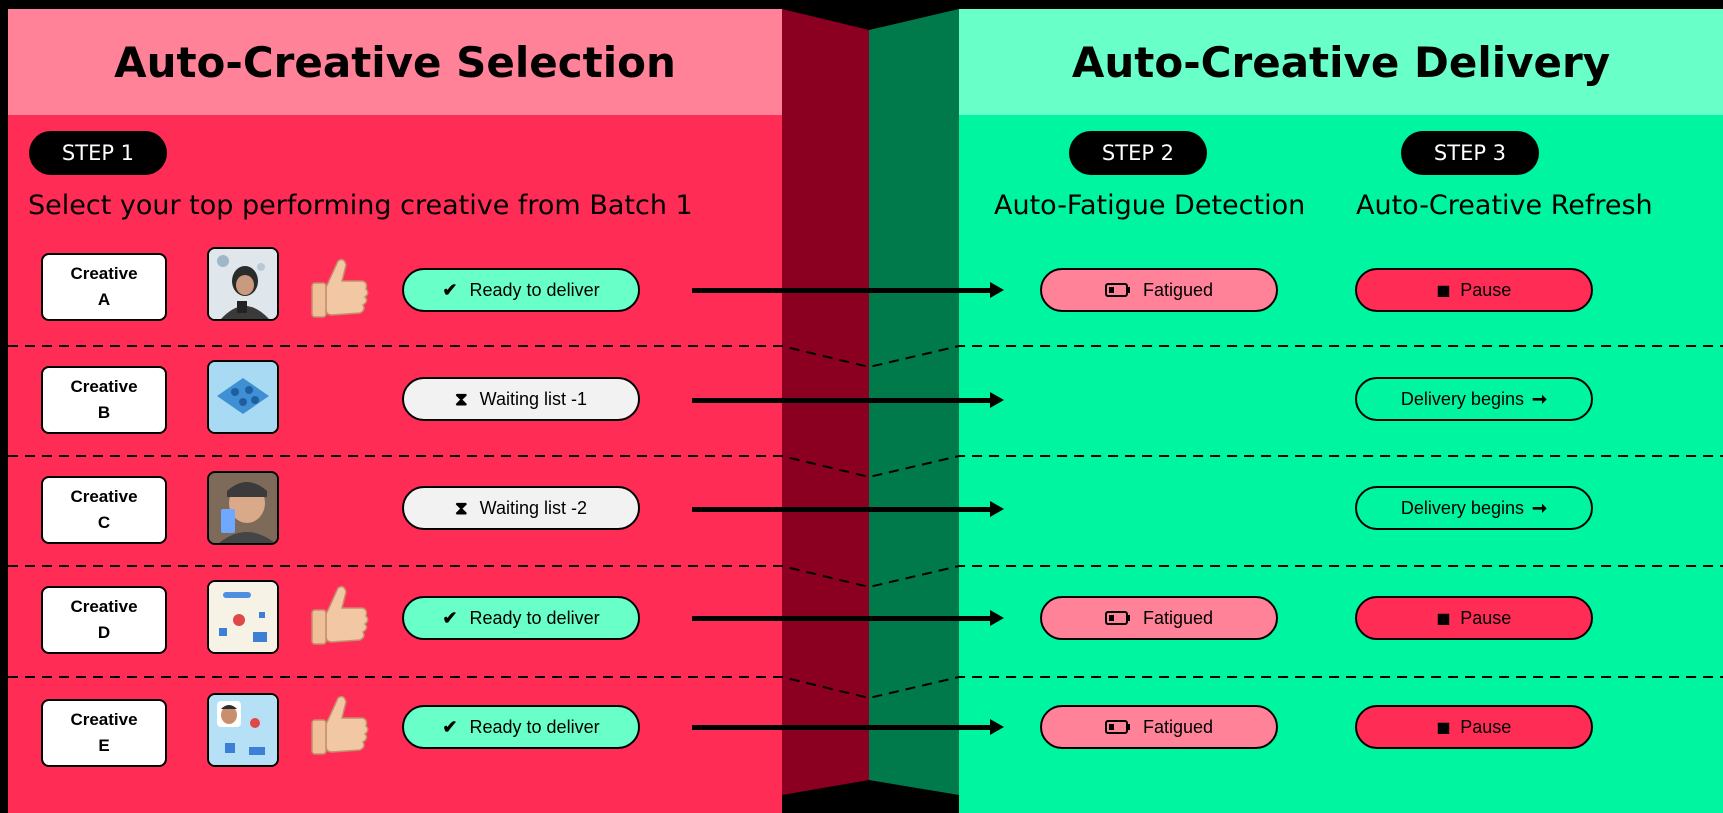 The width and height of the screenshot is (1723, 813). What do you see at coordinates (997, 400) in the screenshot?
I see `arrow-head-b` at bounding box center [997, 400].